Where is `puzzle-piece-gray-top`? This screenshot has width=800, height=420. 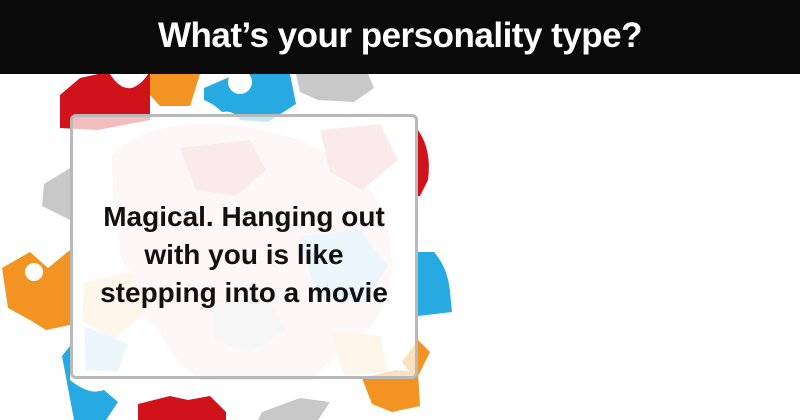
puzzle-piece-gray-top is located at coordinates (335, 88).